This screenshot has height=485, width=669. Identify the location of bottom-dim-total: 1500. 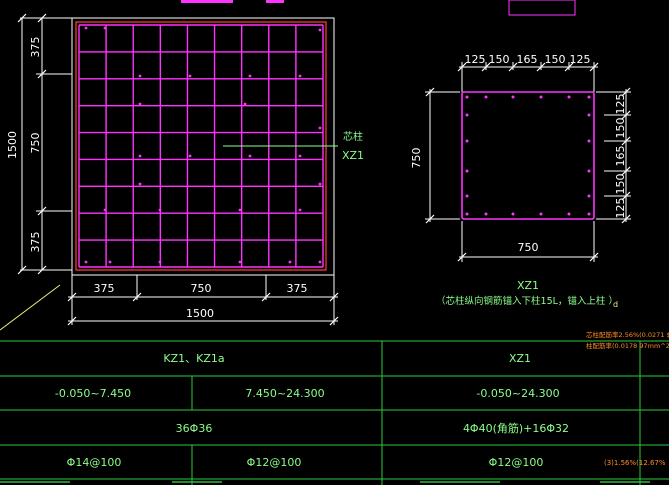
(200, 313).